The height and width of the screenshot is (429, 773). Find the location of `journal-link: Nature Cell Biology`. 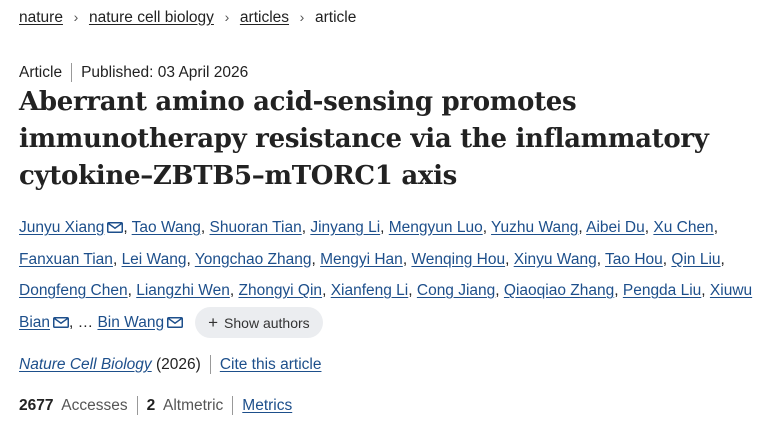

journal-link: Nature Cell Biology is located at coordinates (85, 364).